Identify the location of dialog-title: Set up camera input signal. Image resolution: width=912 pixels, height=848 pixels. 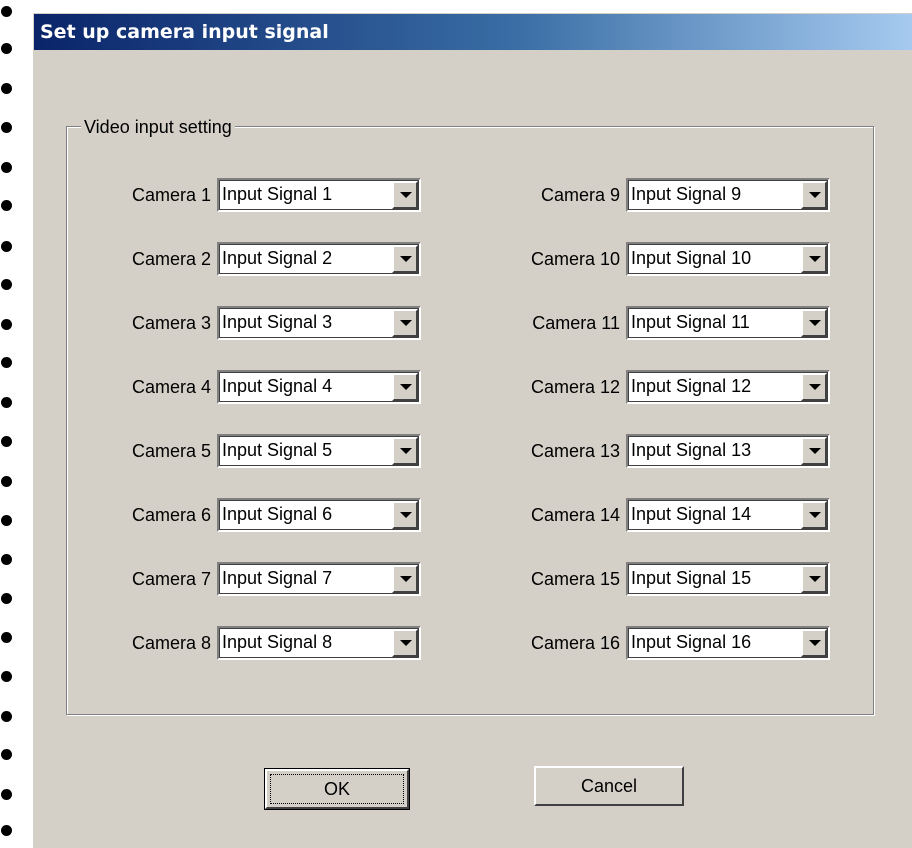
(473, 32).